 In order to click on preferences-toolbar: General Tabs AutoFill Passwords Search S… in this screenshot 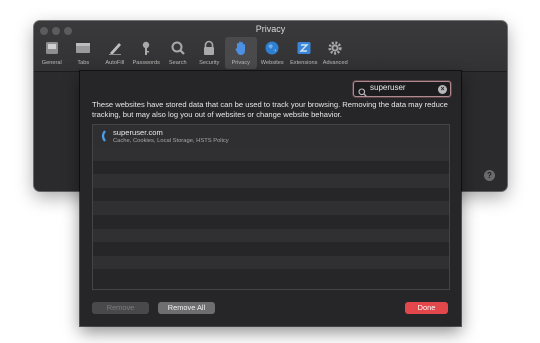, I will do `click(193, 53)`.